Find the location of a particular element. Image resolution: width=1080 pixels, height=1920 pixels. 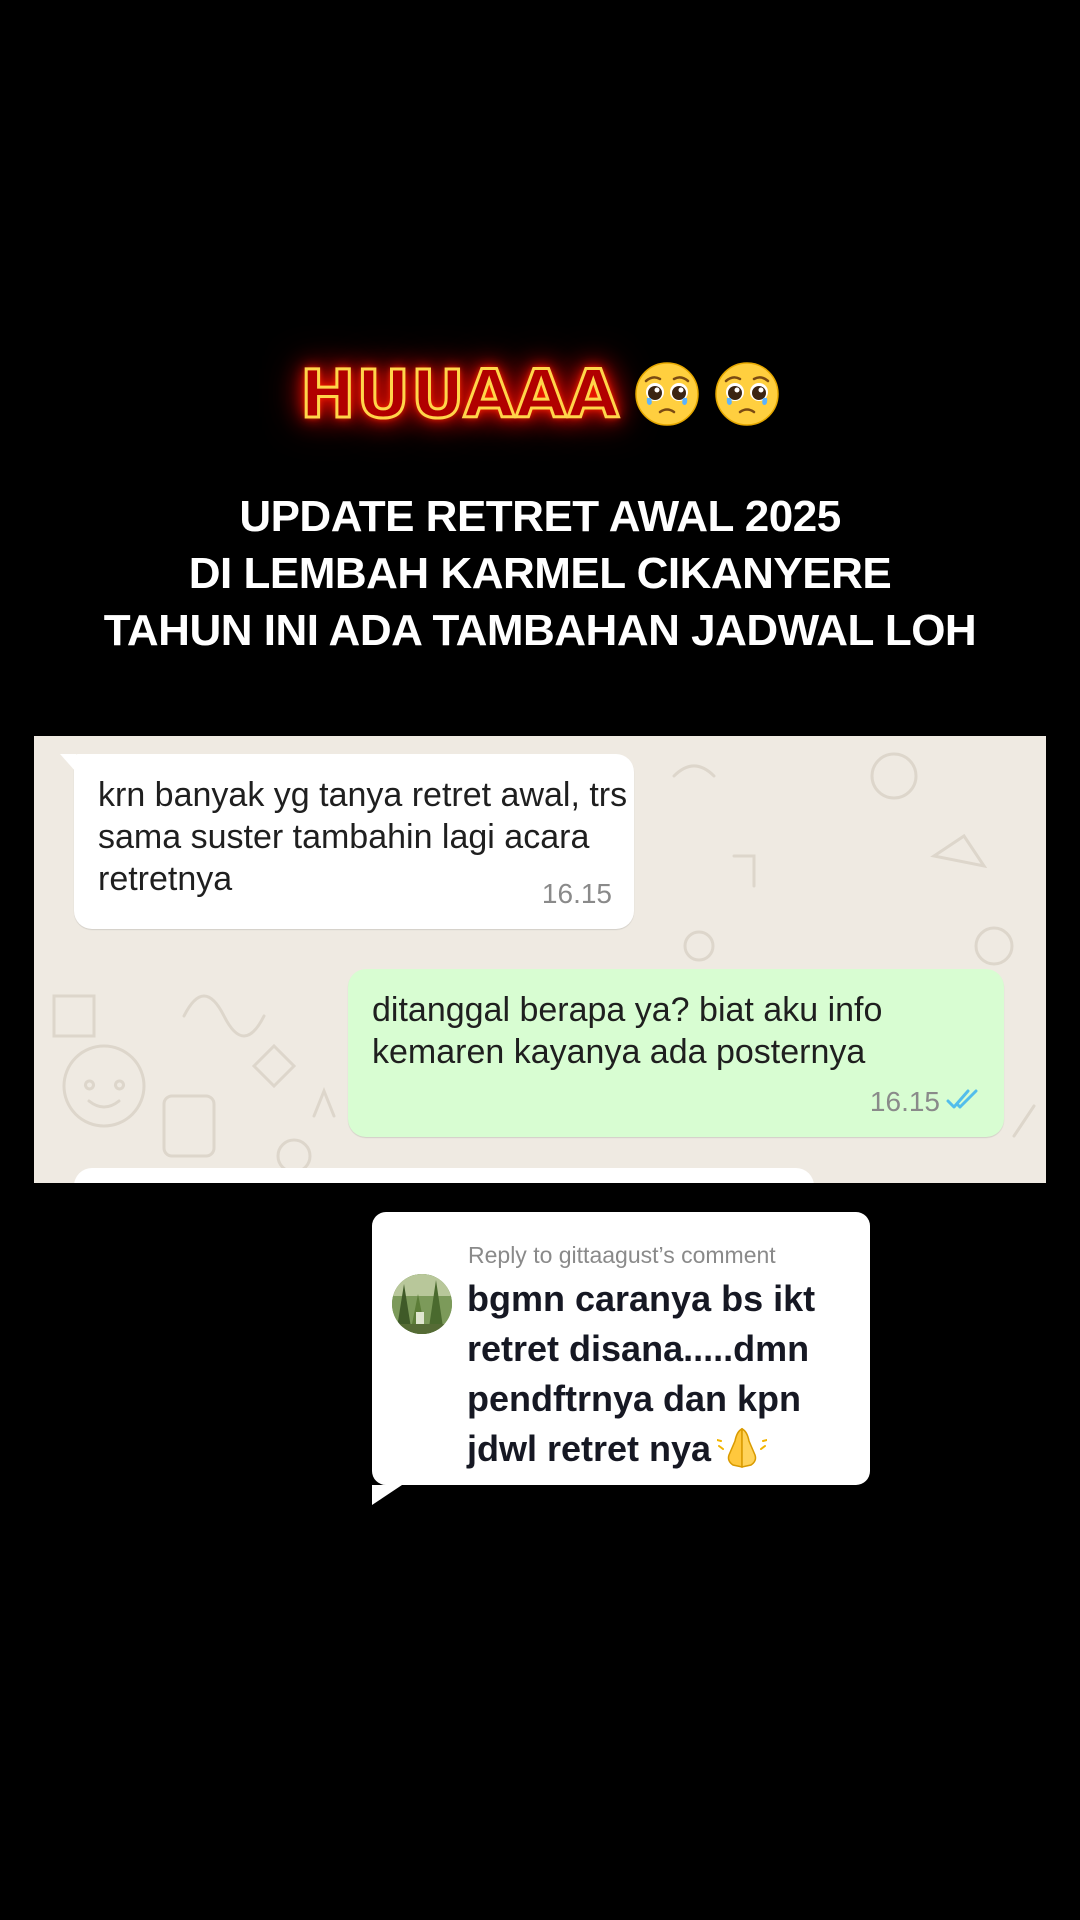

message-line: krn banyak yg tanya retret awal, trs is located at coordinates (363, 795).